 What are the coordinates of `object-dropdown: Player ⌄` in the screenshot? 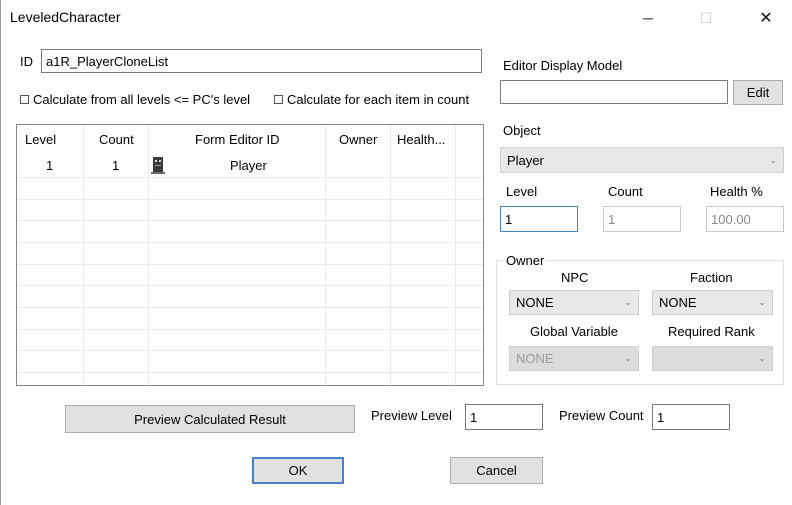 It's located at (642, 160).